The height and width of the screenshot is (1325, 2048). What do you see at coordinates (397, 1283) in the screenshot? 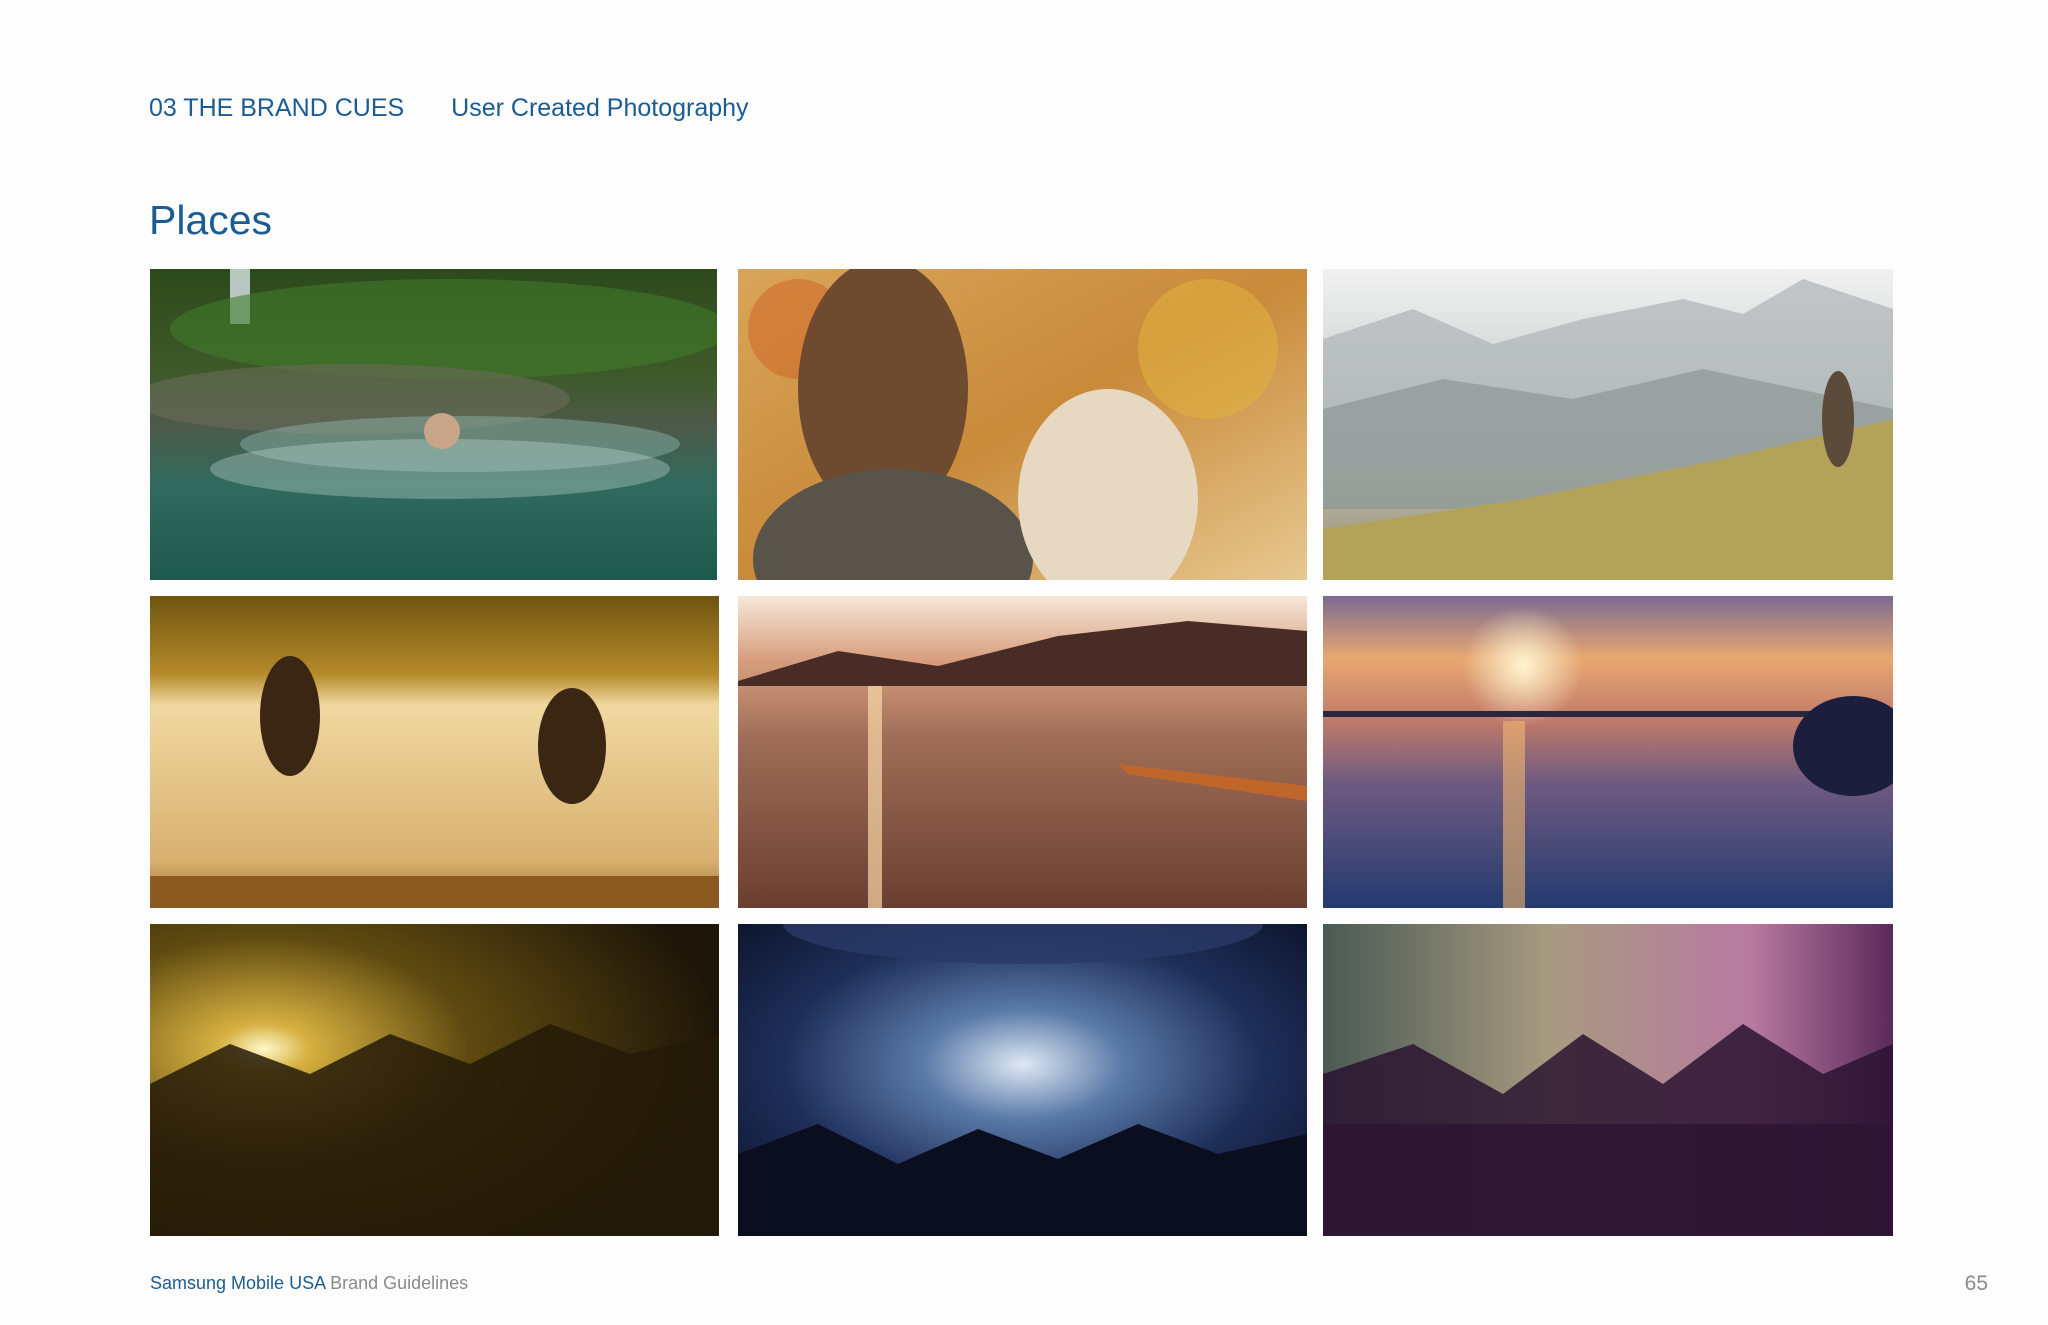
I see `footer-subtitle: Brand Guidelines` at bounding box center [397, 1283].